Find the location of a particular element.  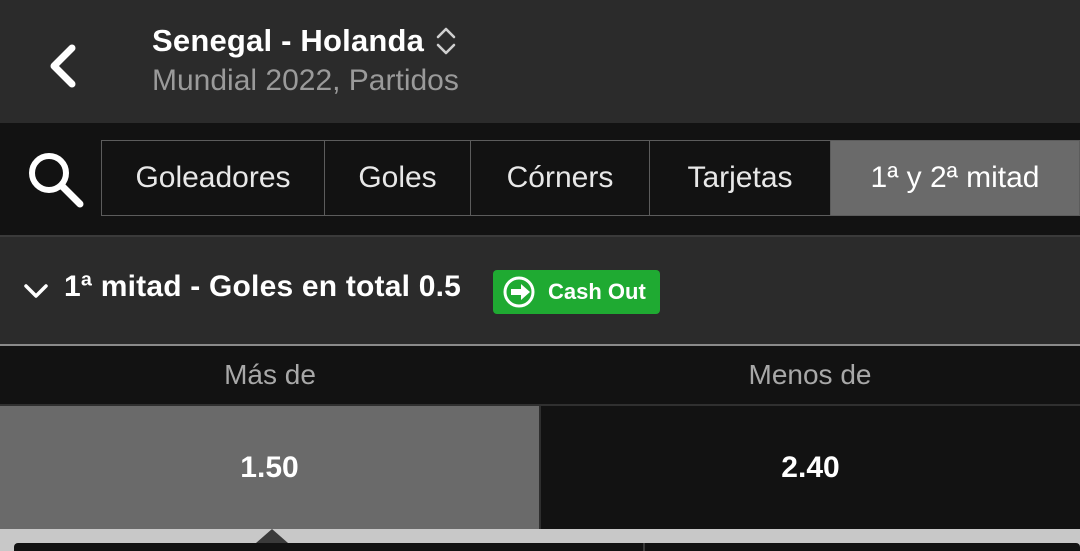

search-button is located at coordinates (55, 179).